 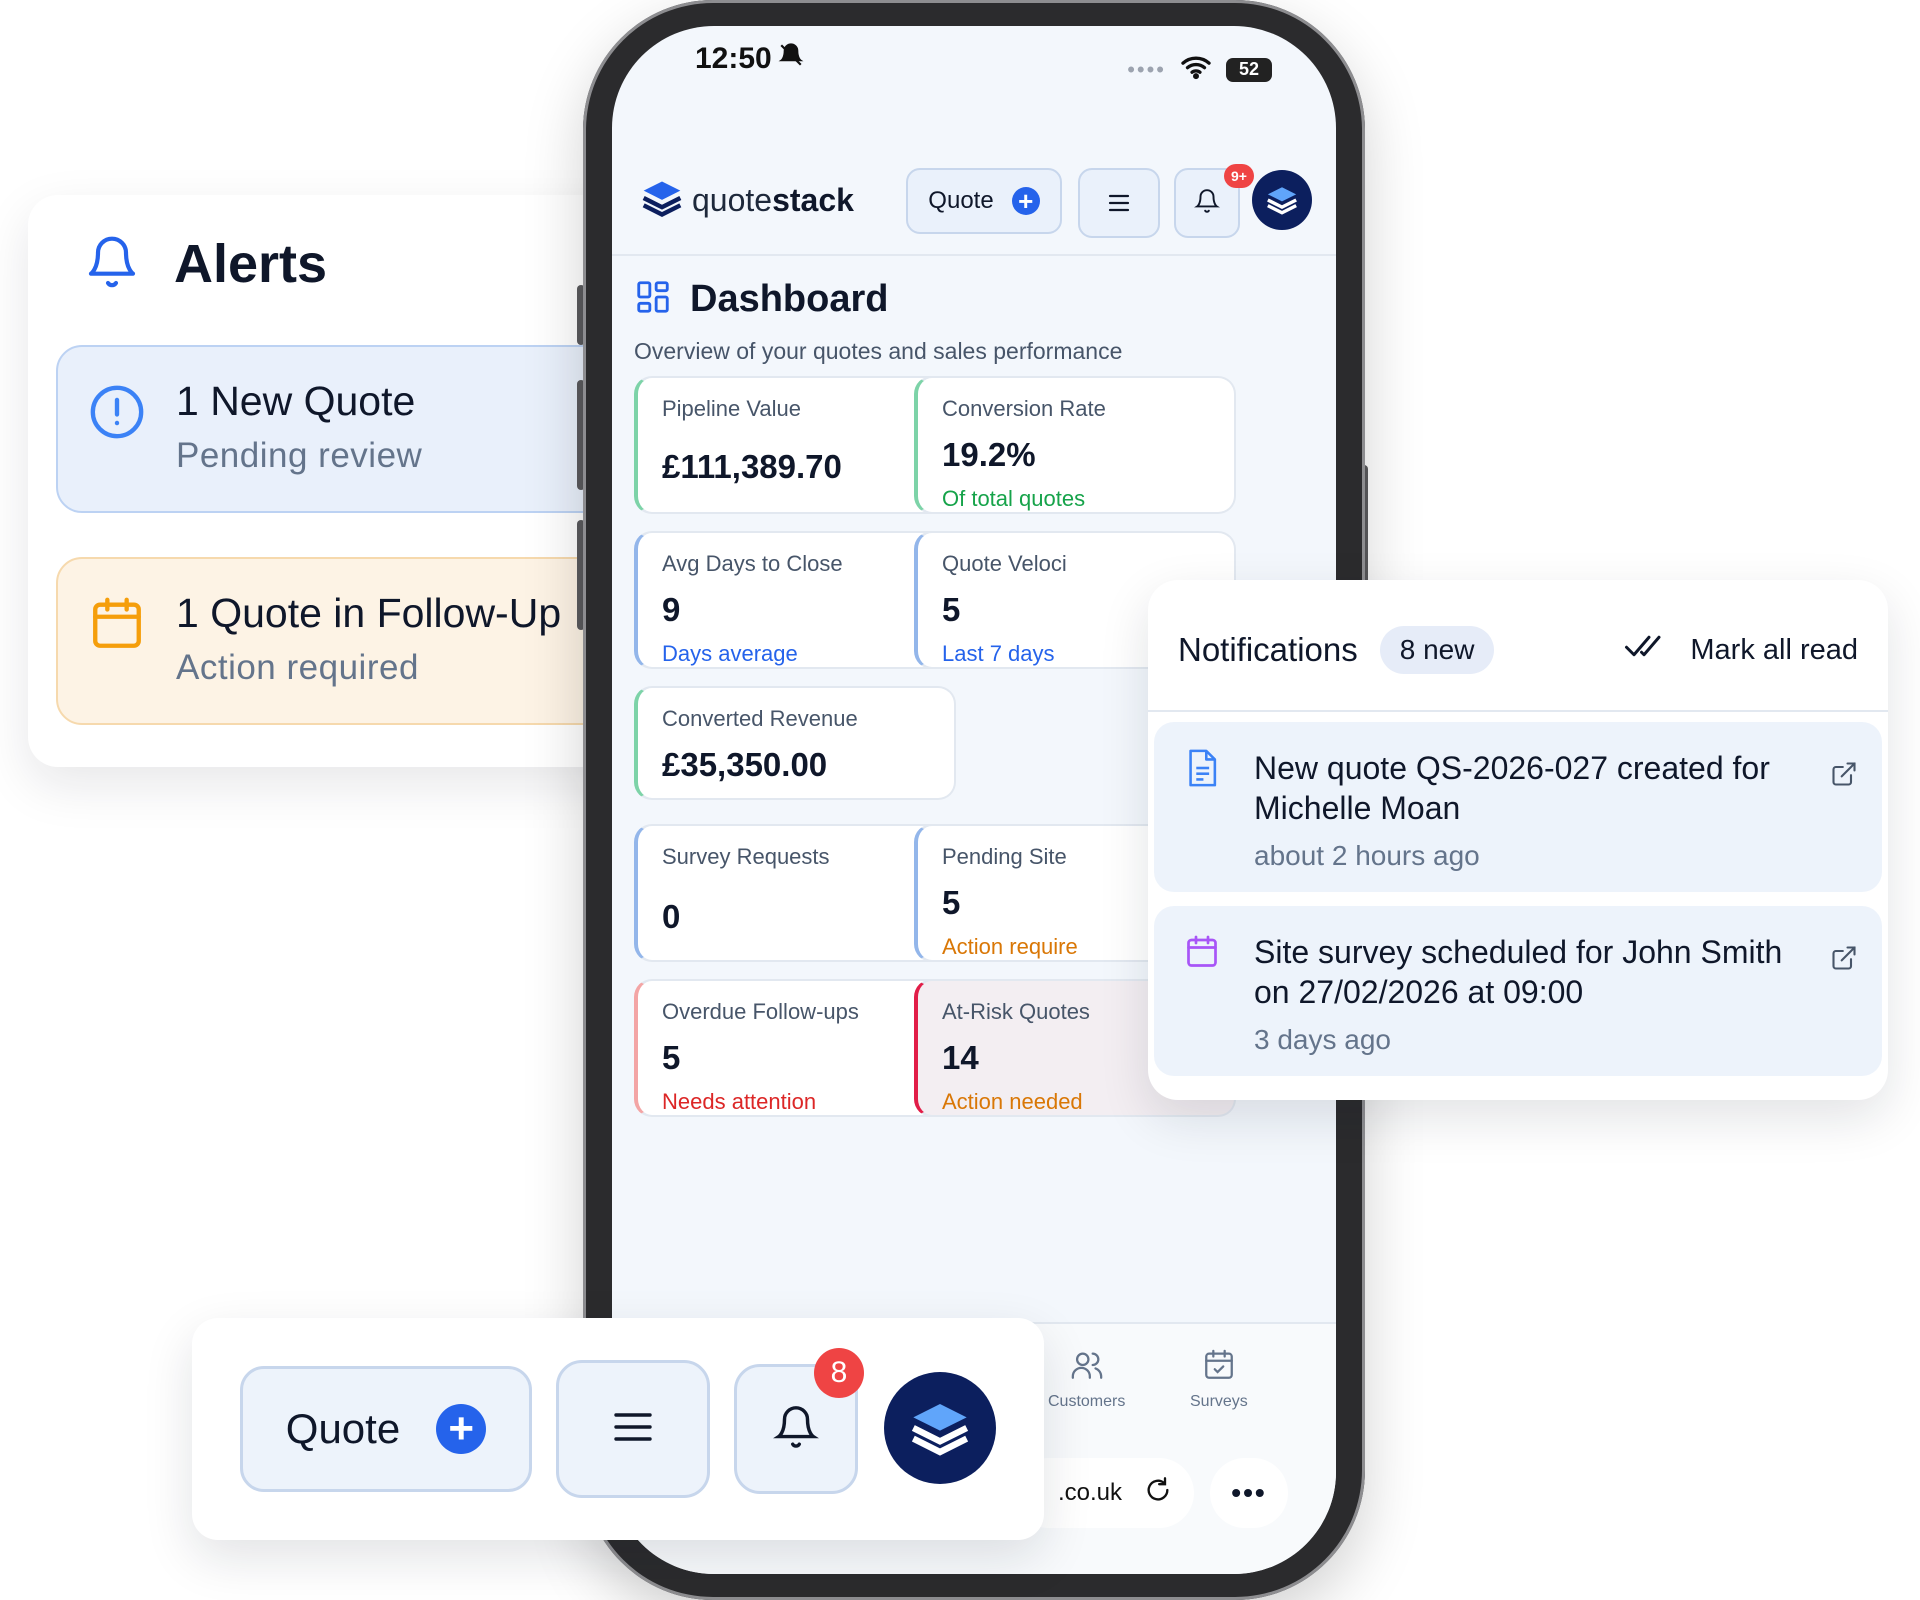 I want to click on alerts-title: Alerts, so click(x=251, y=264).